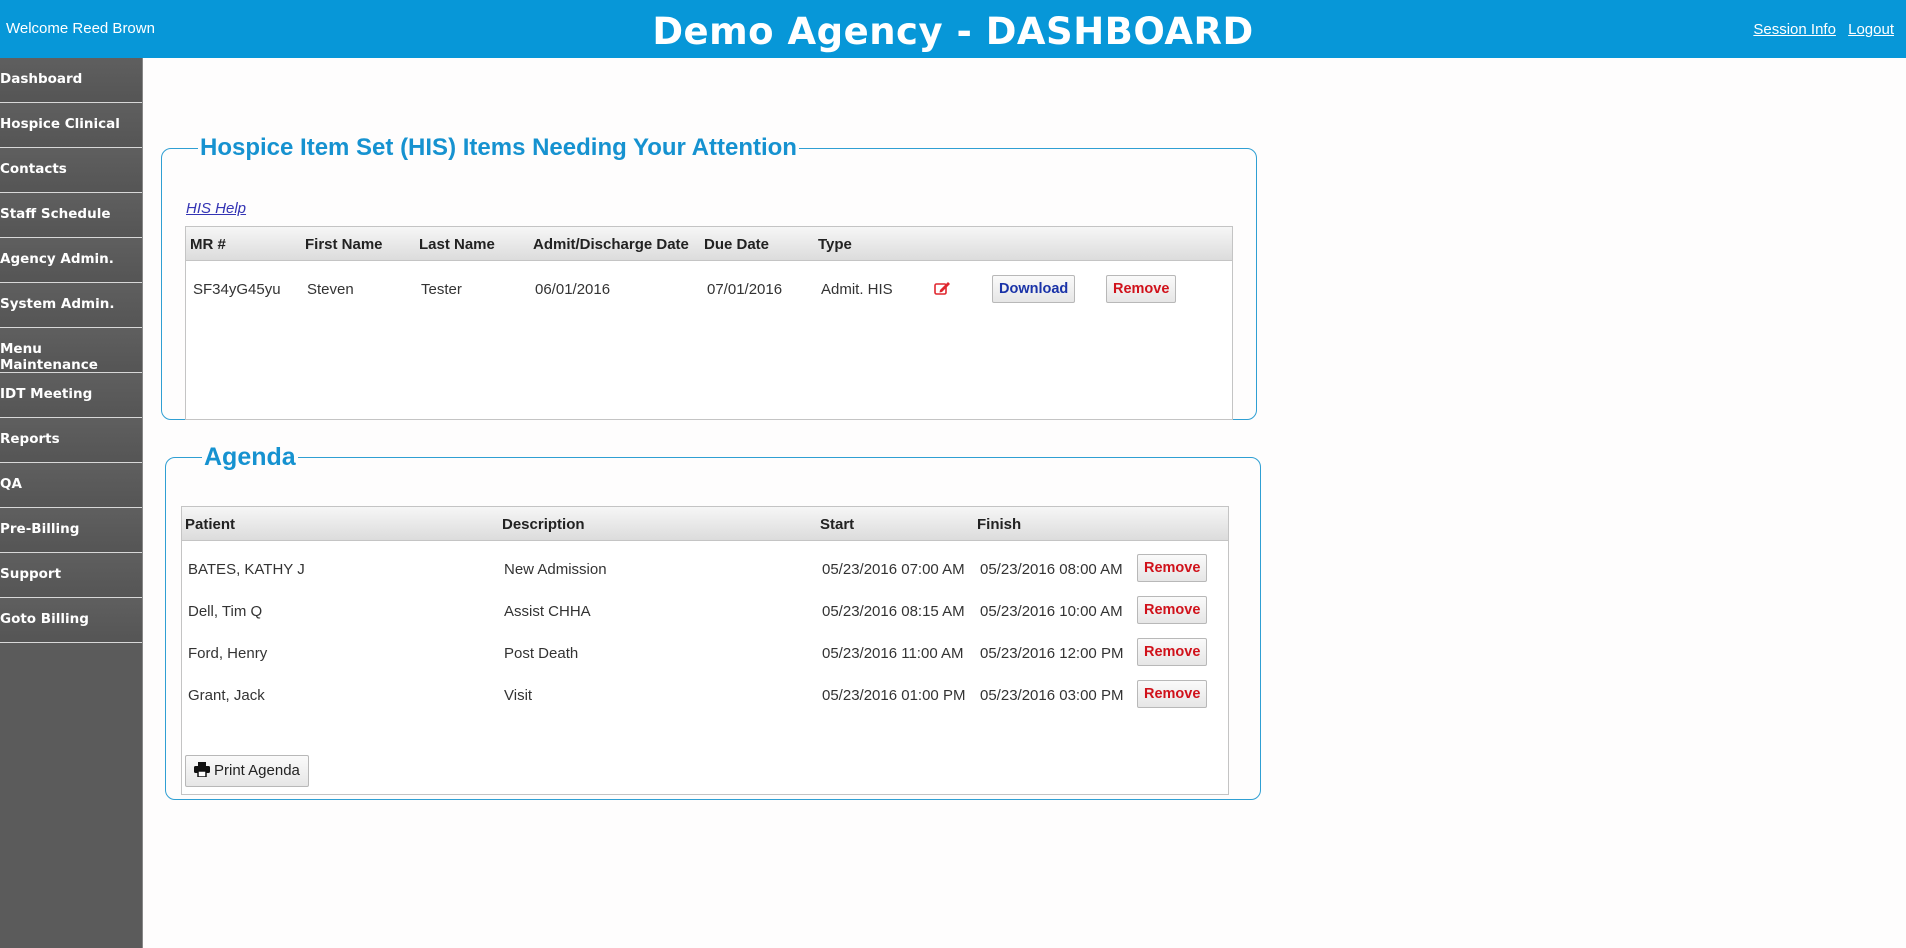 The image size is (1906, 948). Describe the element at coordinates (208, 244) in the screenshot. I see `column-header-mr: MR #` at that location.